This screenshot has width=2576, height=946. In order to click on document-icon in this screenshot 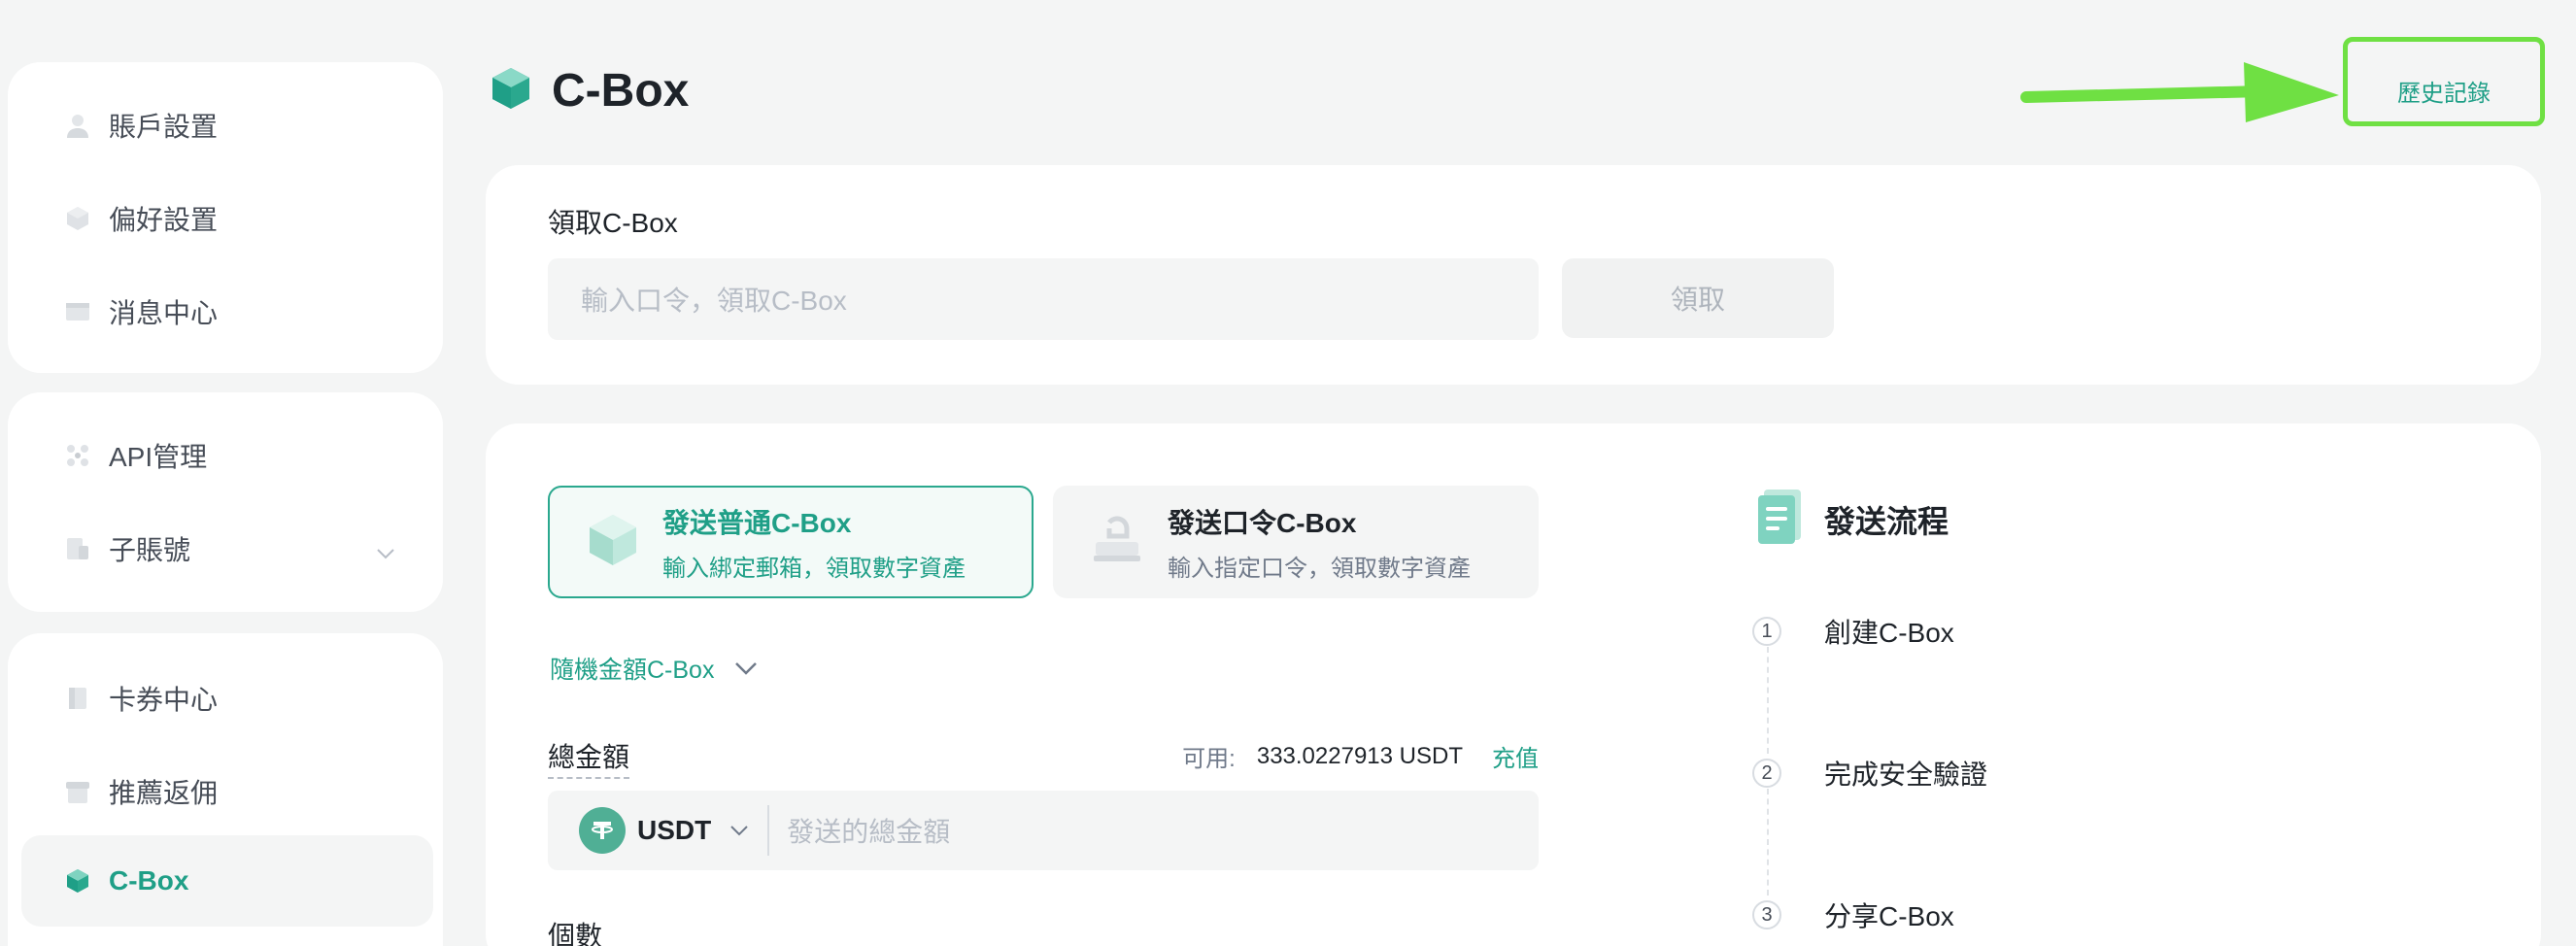, I will do `click(1779, 519)`.